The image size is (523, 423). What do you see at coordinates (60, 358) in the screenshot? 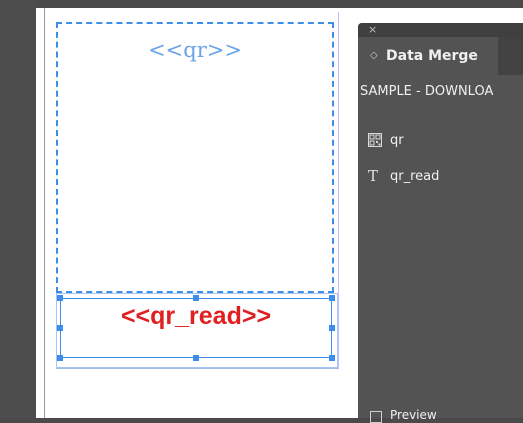
I see `resize-handle-bl` at bounding box center [60, 358].